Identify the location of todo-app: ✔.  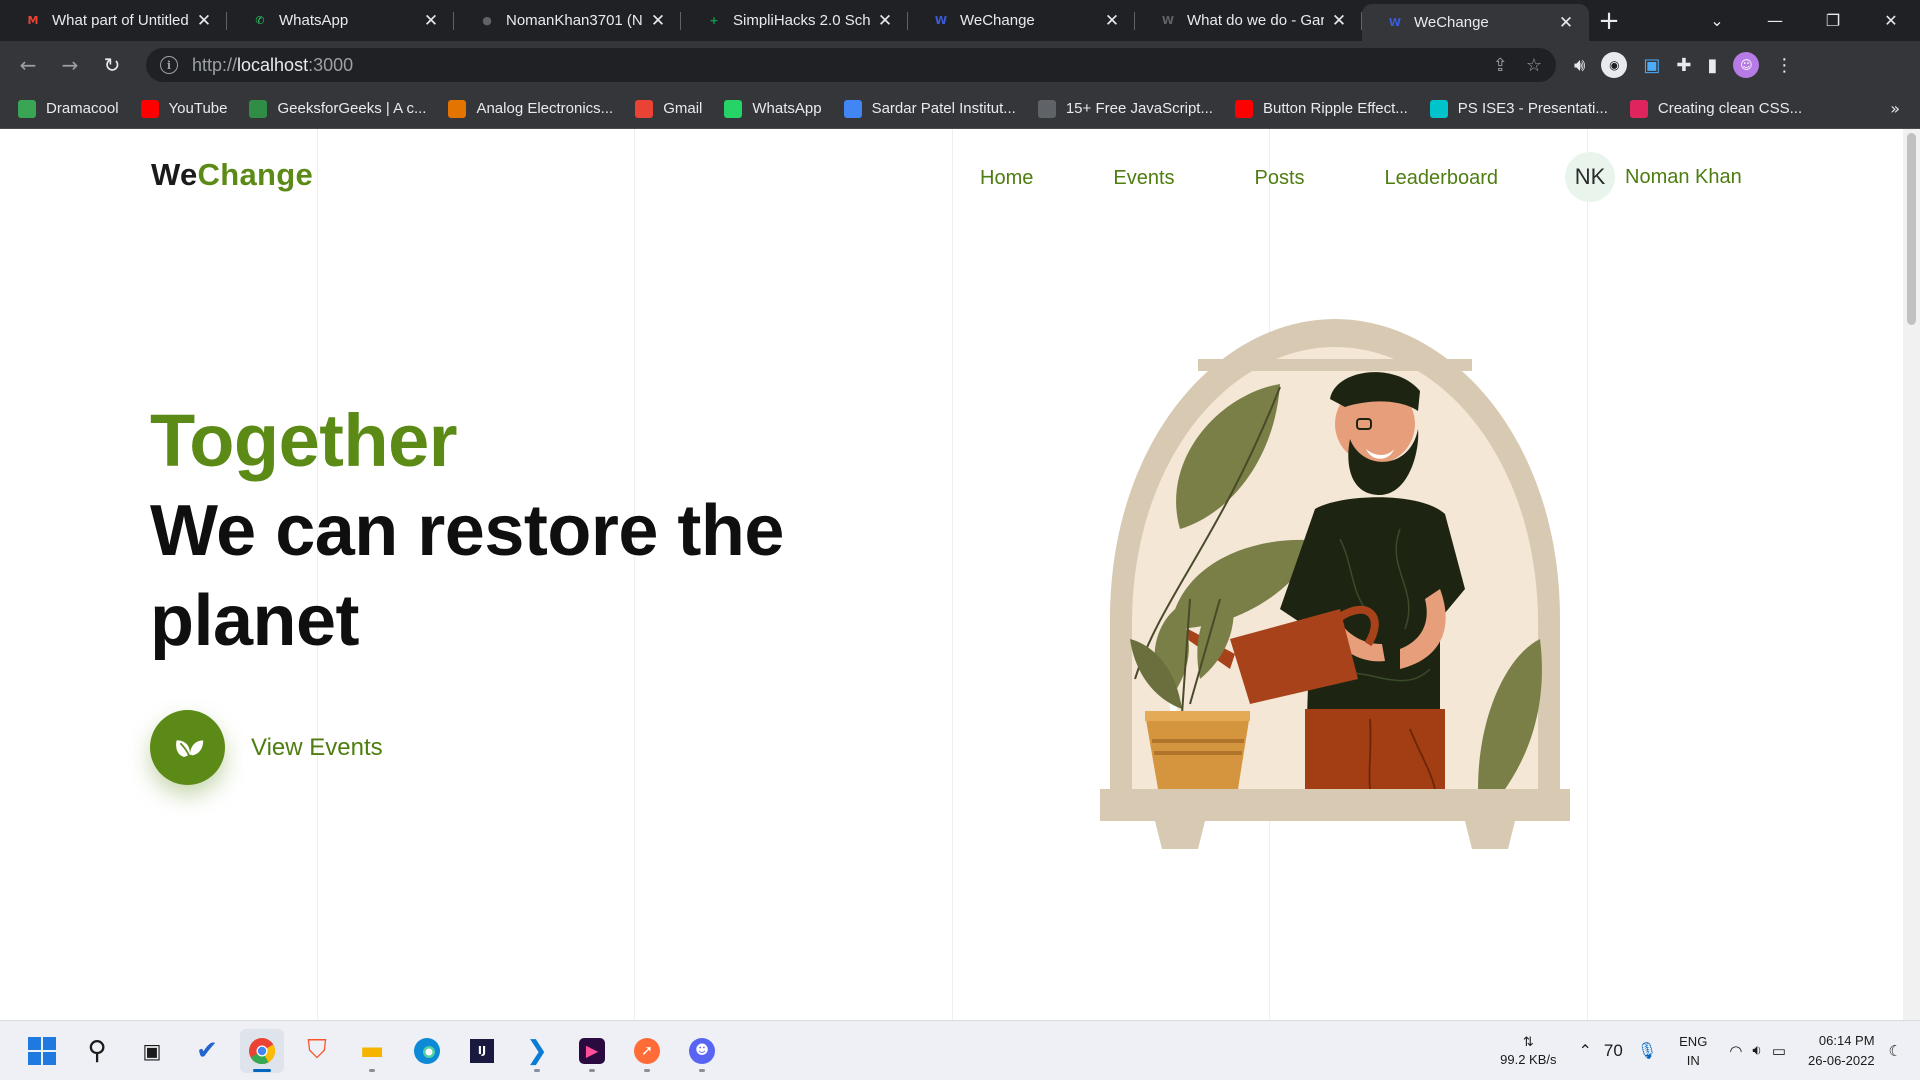
(207, 1051).